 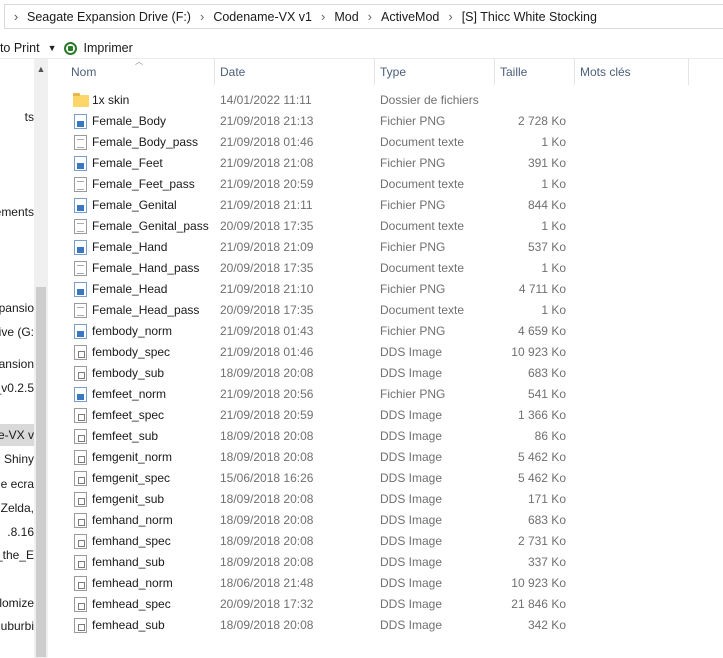 What do you see at coordinates (529, 17) in the screenshot?
I see `crumb-current-folder: [S] Thicc White Stocking` at bounding box center [529, 17].